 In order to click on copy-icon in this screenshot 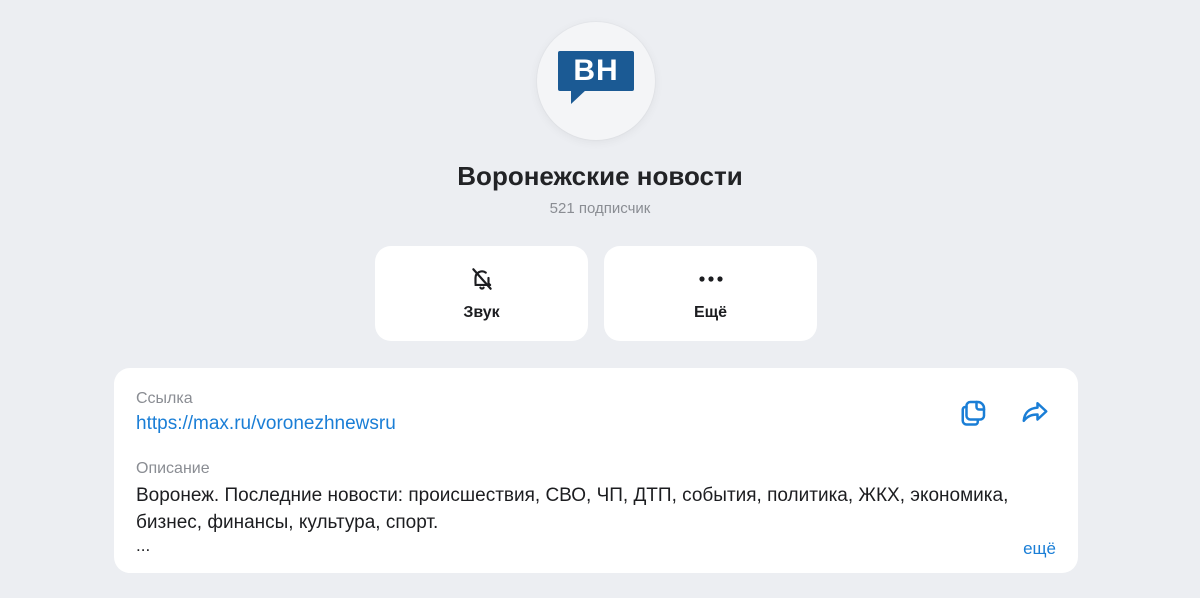, I will do `click(974, 412)`.